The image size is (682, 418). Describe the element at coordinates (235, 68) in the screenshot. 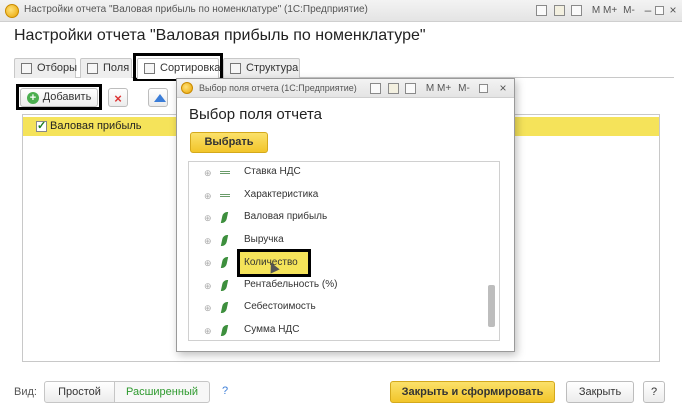

I see `structure-icon` at that location.